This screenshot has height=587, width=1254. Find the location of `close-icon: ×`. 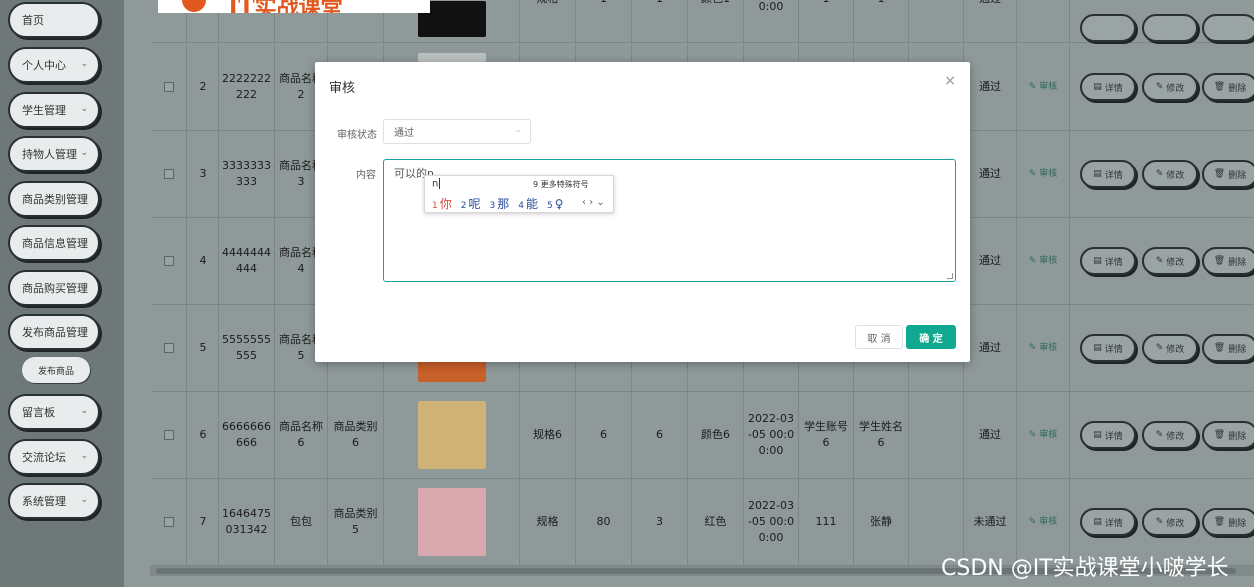

close-icon: × is located at coordinates (950, 81).